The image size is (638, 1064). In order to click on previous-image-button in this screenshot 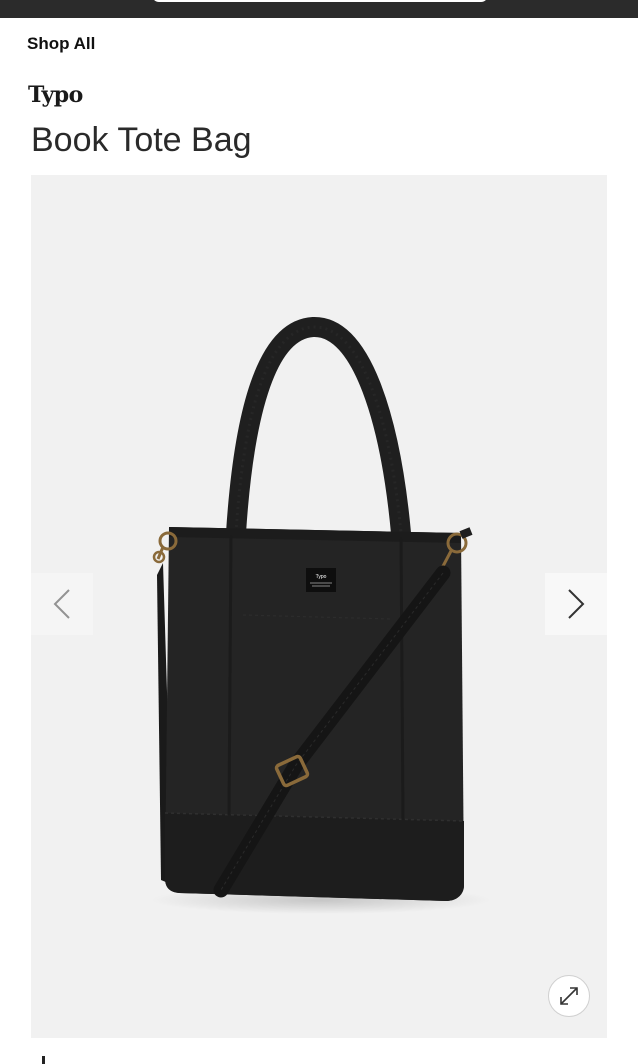, I will do `click(62, 604)`.